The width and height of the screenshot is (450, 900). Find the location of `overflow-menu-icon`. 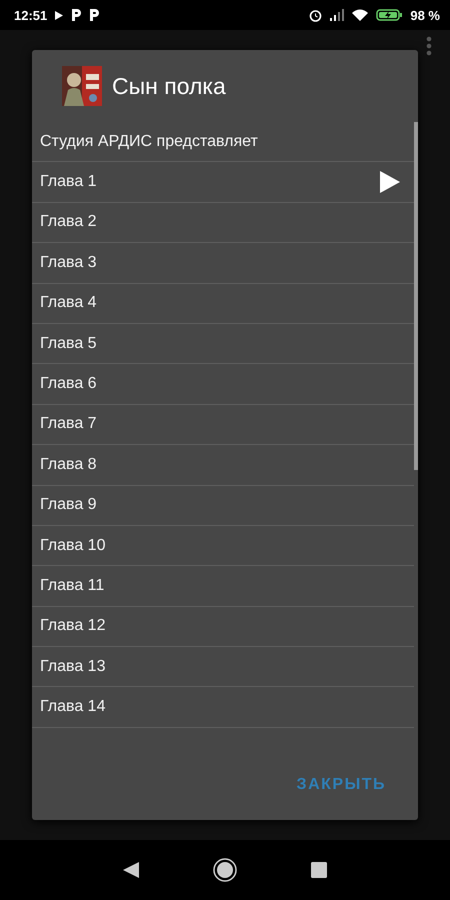

overflow-menu-icon is located at coordinates (429, 46).